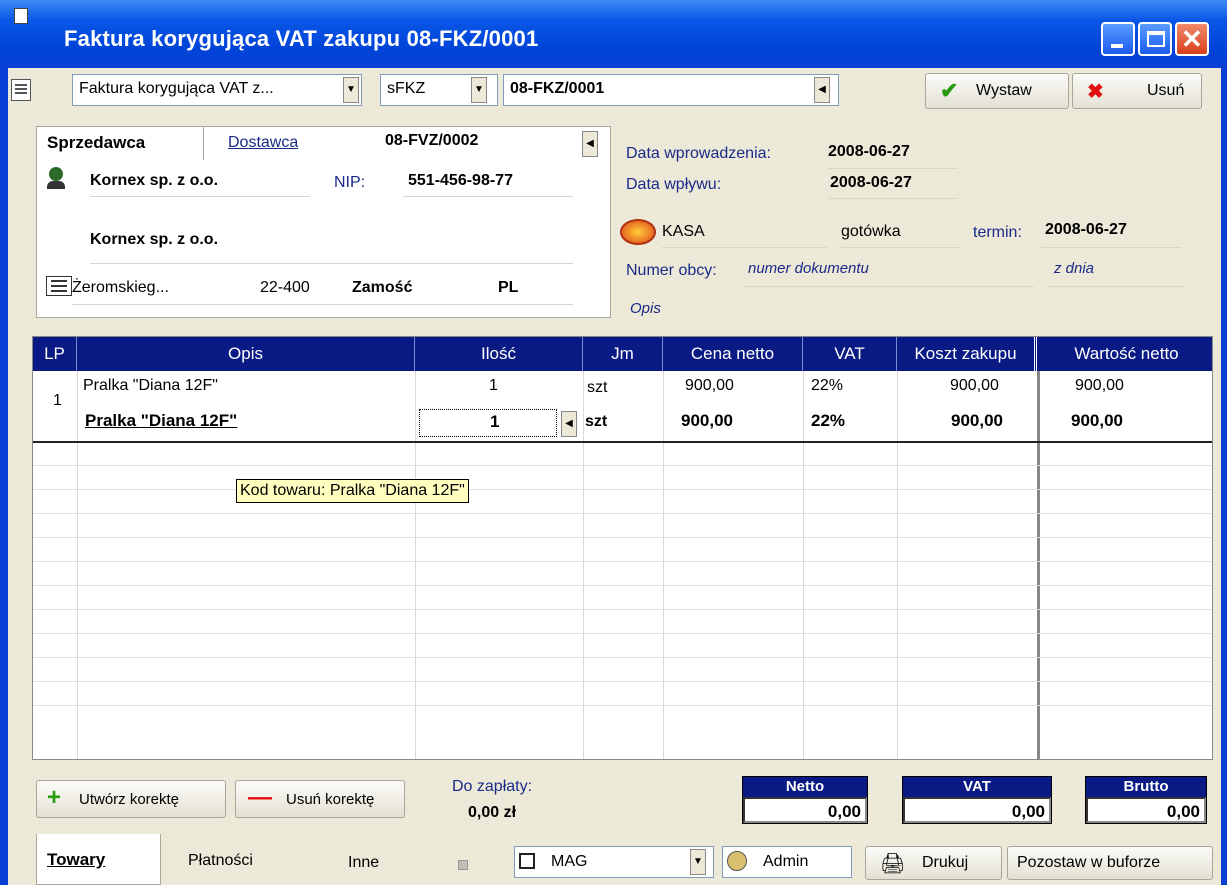  Describe the element at coordinates (805, 810) in the screenshot. I see `netto-value: 0,00` at that location.